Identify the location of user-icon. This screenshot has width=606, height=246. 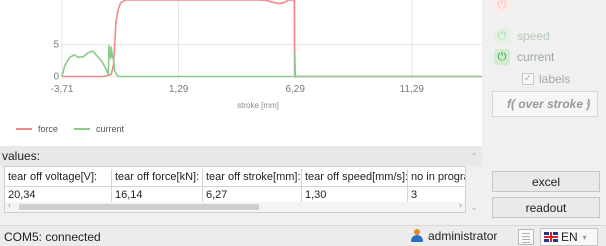
(417, 236).